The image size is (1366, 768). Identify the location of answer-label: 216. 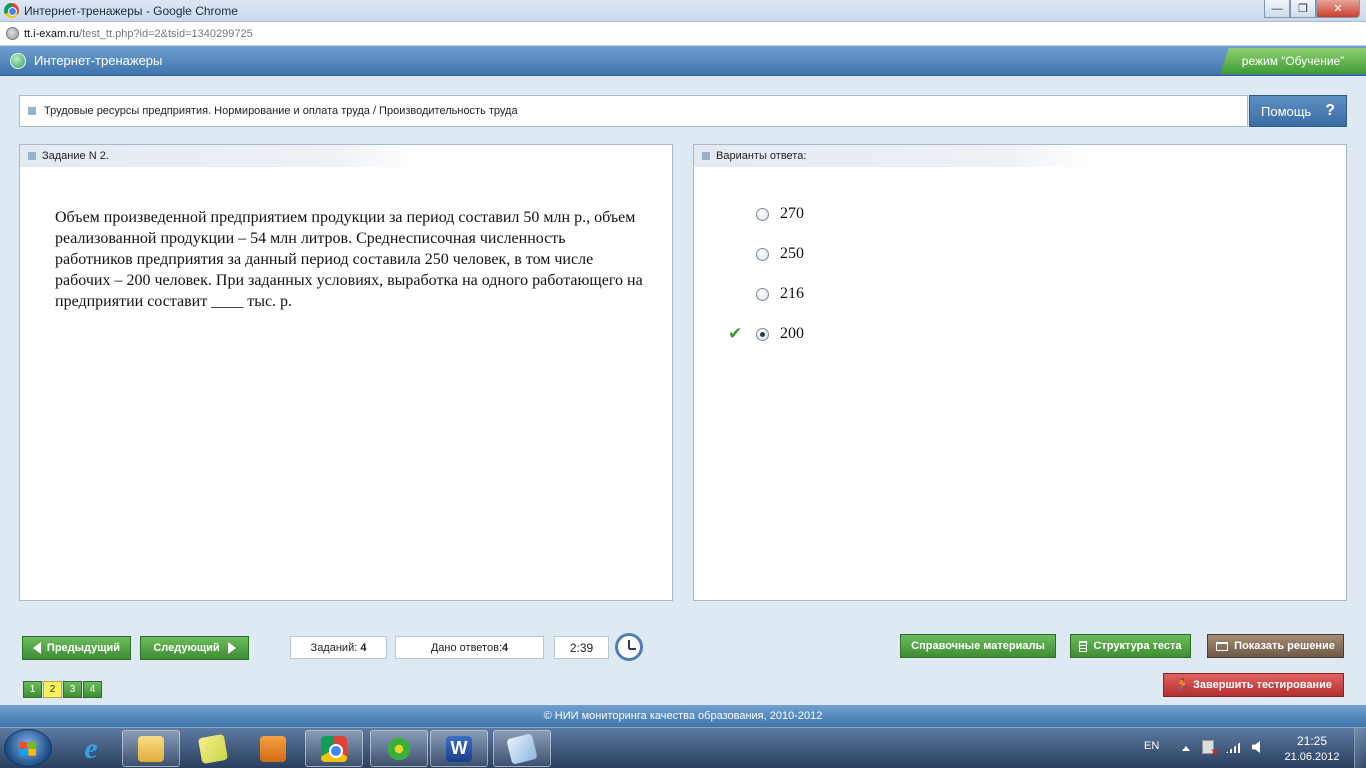
(792, 293).